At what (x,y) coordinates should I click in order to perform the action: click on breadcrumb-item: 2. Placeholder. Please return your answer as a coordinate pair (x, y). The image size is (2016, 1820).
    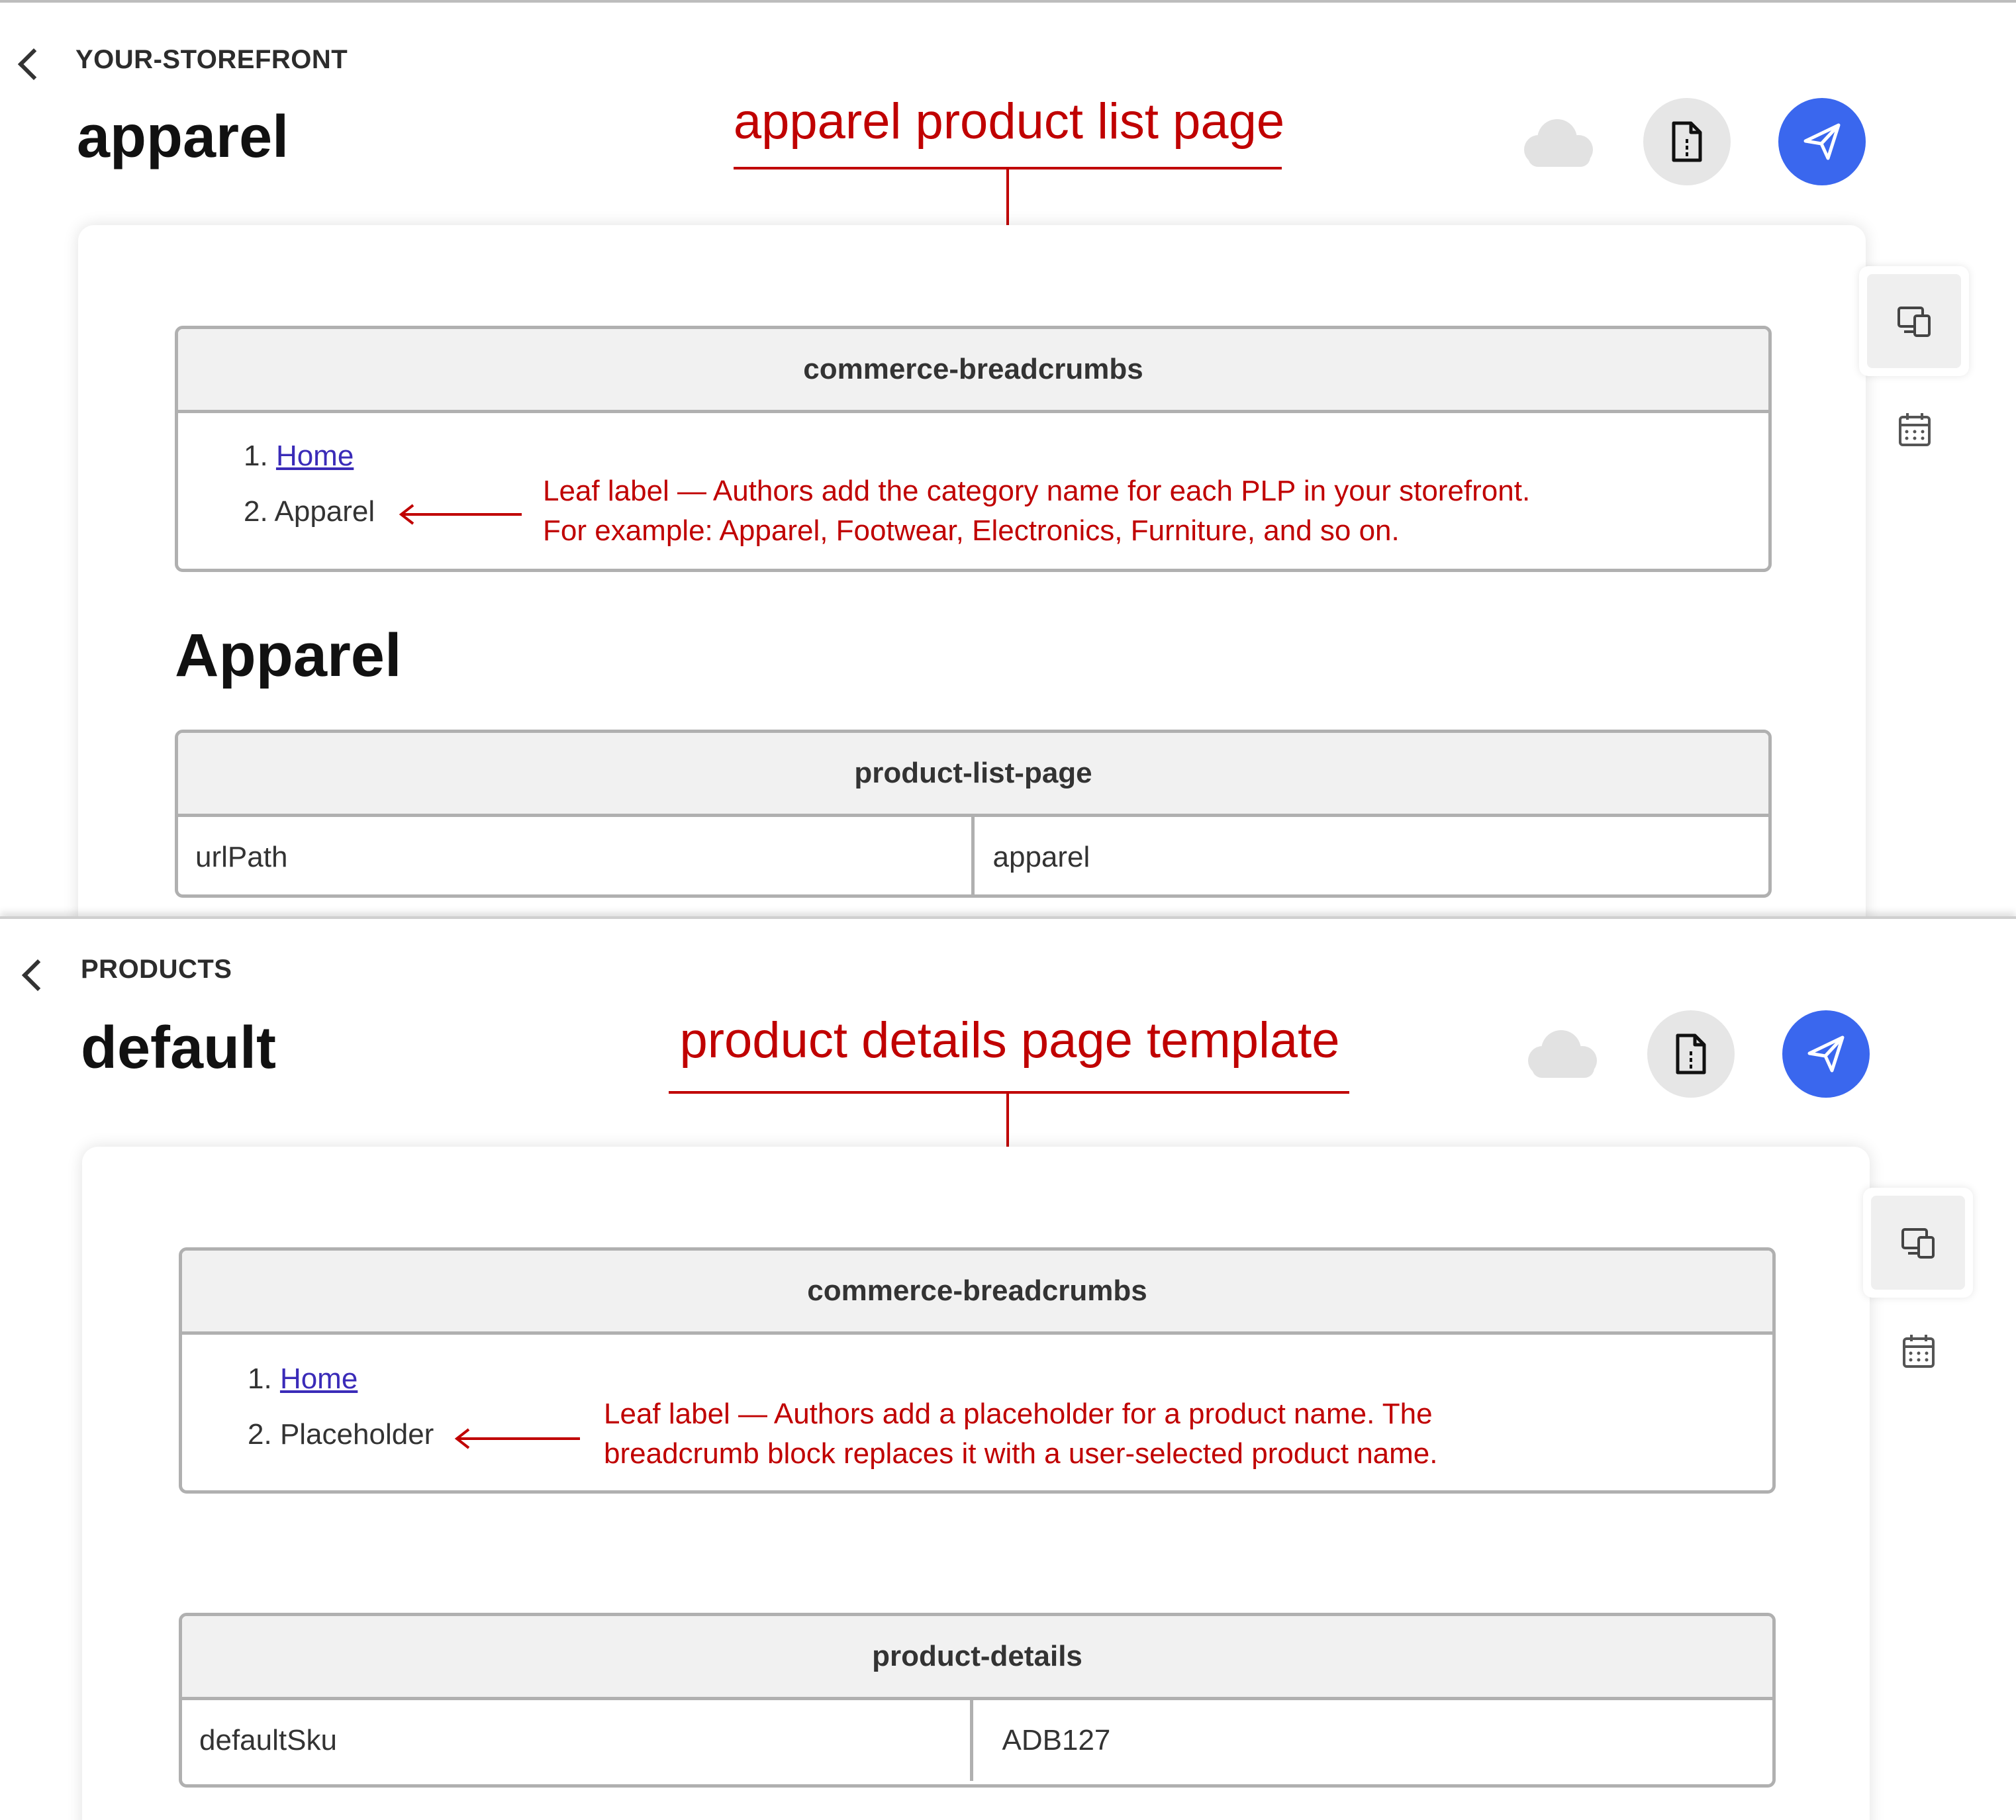
    Looking at the image, I should click on (341, 1434).